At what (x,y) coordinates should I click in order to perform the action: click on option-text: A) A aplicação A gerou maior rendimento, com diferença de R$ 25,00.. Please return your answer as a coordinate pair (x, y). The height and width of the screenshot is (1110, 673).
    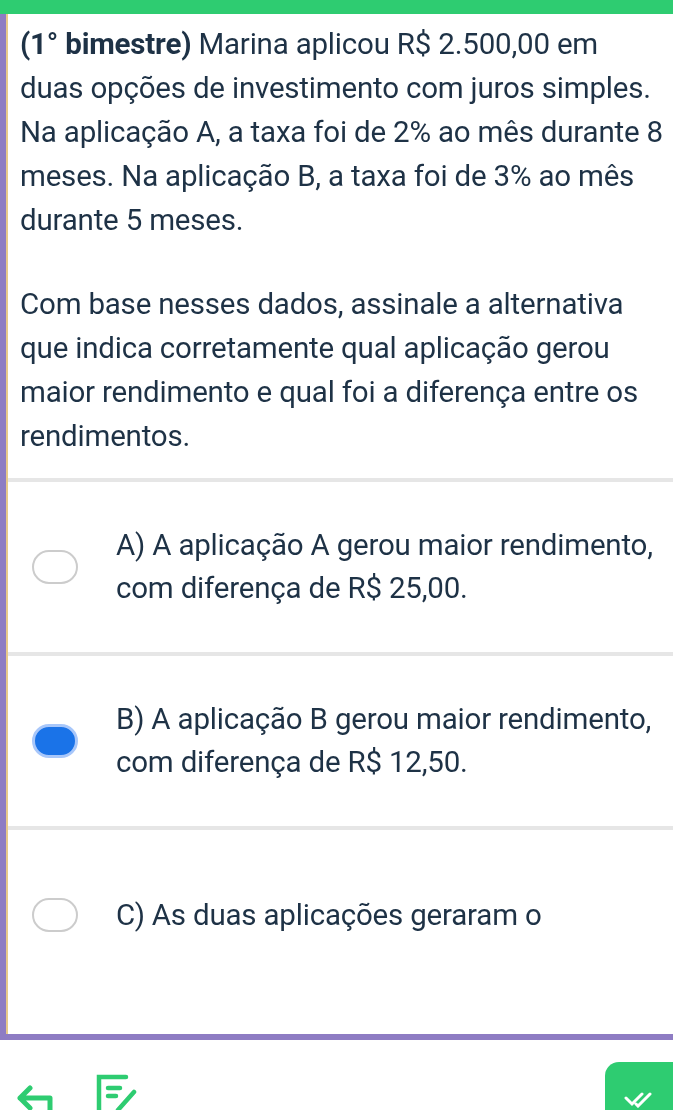
    Looking at the image, I should click on (385, 567).